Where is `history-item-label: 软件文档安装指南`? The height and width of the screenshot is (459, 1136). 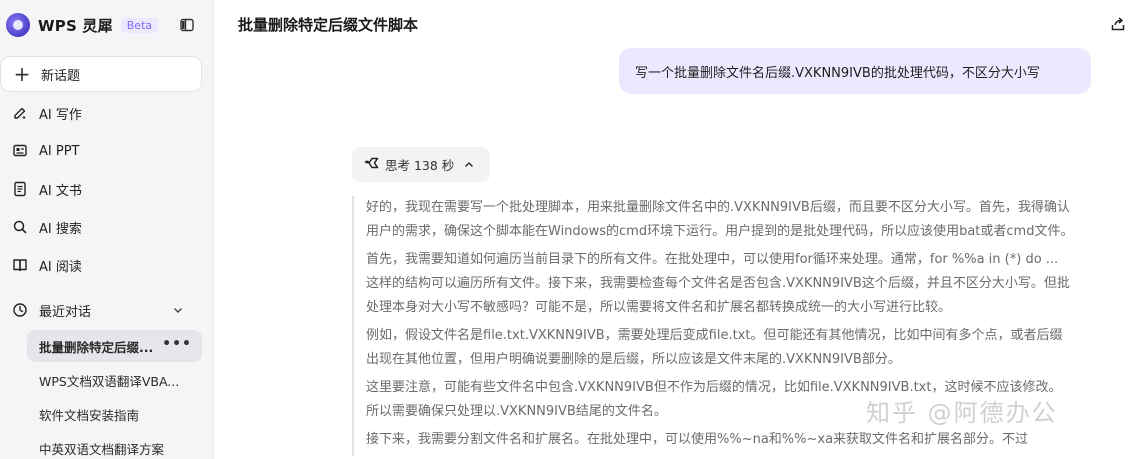
history-item-label: 软件文档安装指南 is located at coordinates (89, 415).